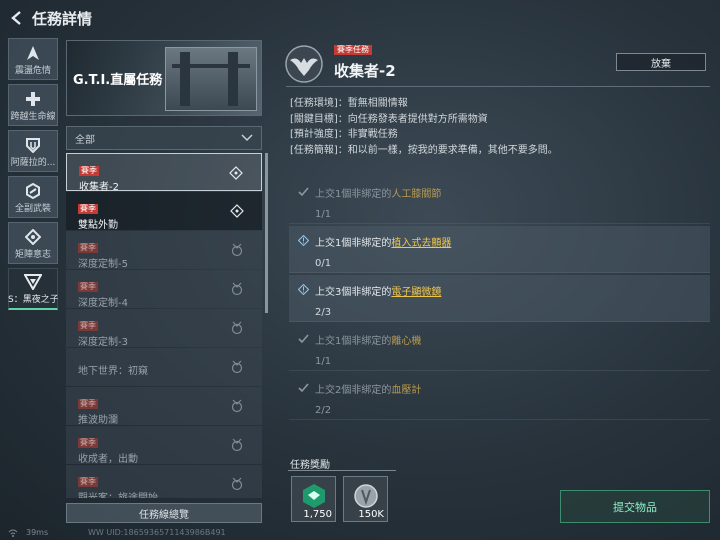 This screenshot has height=540, width=720. What do you see at coordinates (33, 53) in the screenshot?
I see `arrow-up-icon` at bounding box center [33, 53].